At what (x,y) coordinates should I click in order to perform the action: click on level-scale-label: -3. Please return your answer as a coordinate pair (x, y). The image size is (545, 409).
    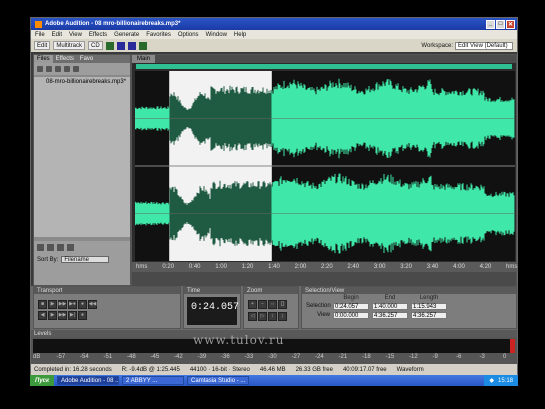
    Looking at the image, I should click on (482, 357).